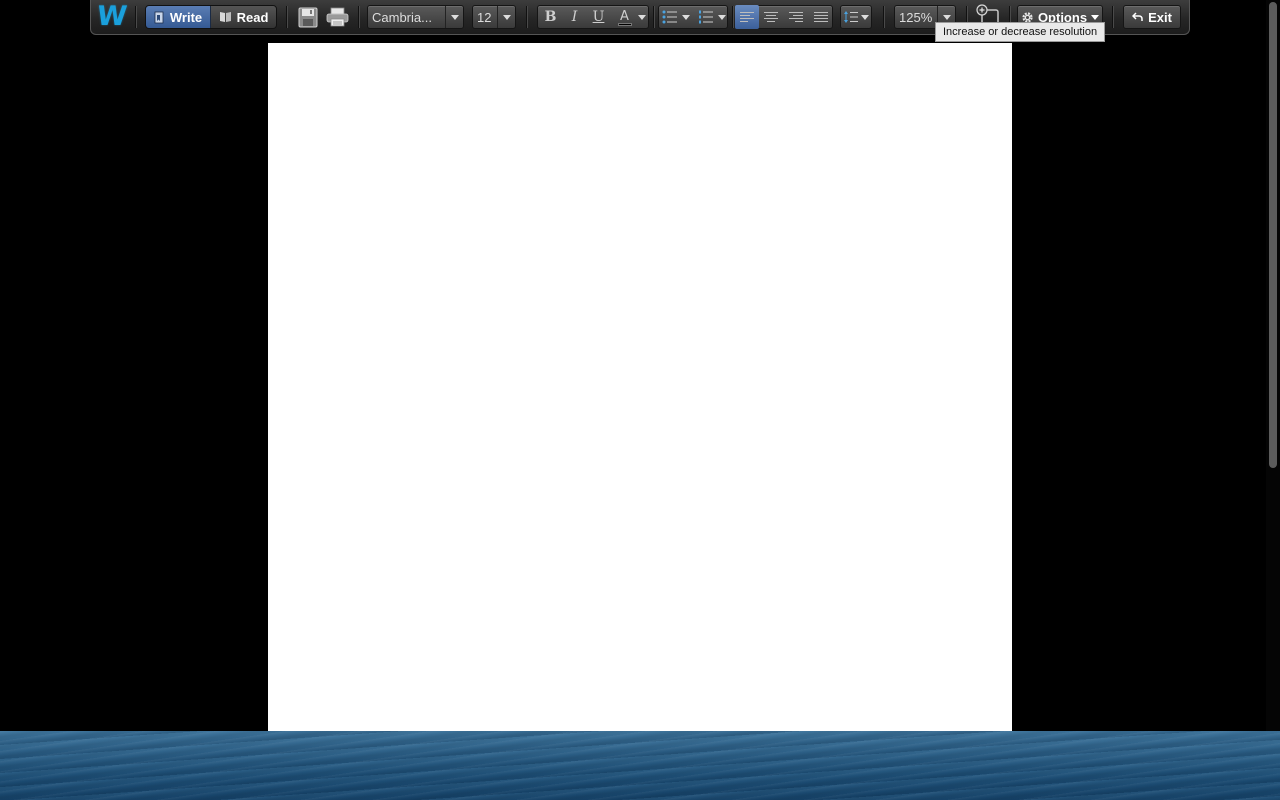  I want to click on align-right-button, so click(796, 17).